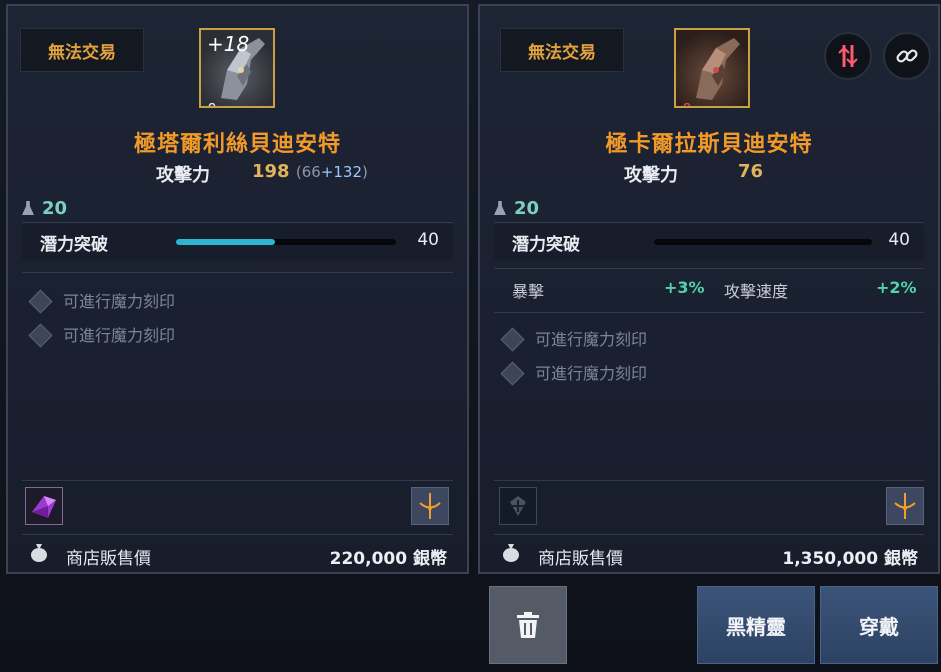 This screenshot has width=941, height=672. I want to click on crystal-slot, so click(44, 506).